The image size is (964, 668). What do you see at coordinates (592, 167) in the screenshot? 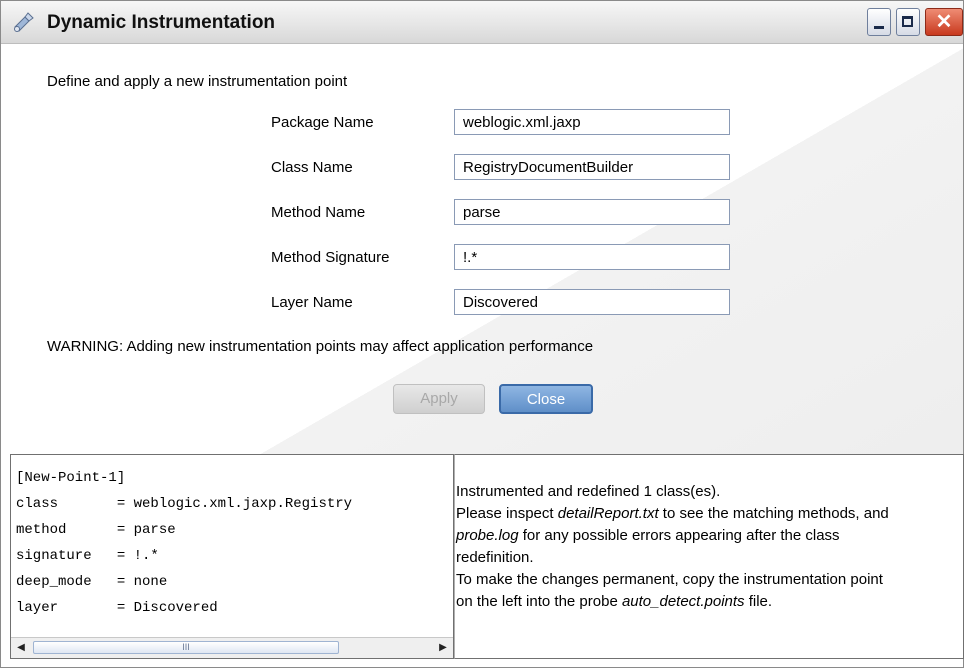
I see `class-name-input` at bounding box center [592, 167].